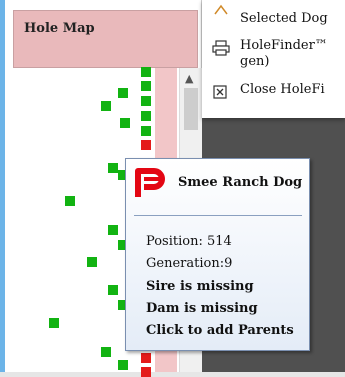  What do you see at coordinates (202, 308) in the screenshot?
I see `tooltip-dam-status: Dam is missing` at bounding box center [202, 308].